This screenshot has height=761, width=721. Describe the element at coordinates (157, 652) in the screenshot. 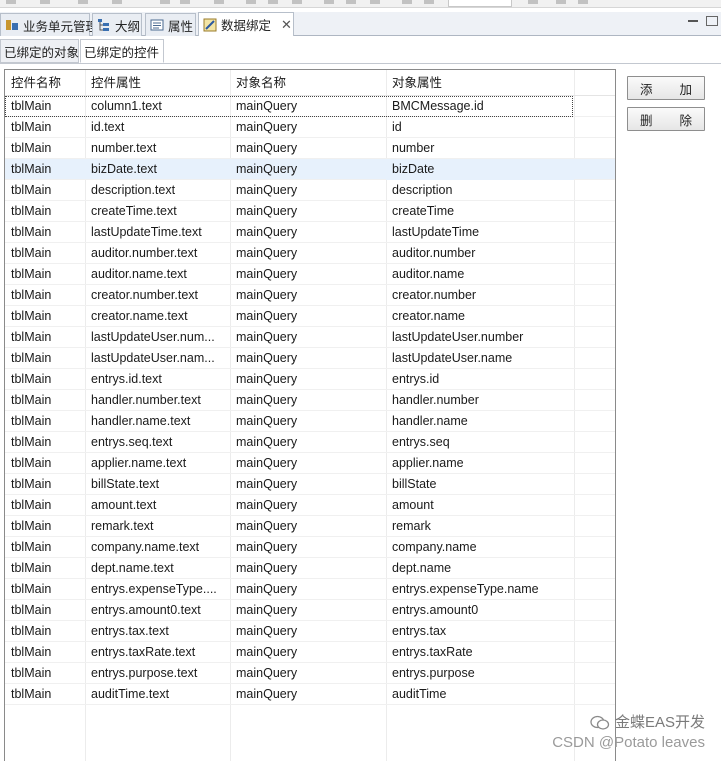

I see `cell-control-property: entrys.taxRate.text` at that location.